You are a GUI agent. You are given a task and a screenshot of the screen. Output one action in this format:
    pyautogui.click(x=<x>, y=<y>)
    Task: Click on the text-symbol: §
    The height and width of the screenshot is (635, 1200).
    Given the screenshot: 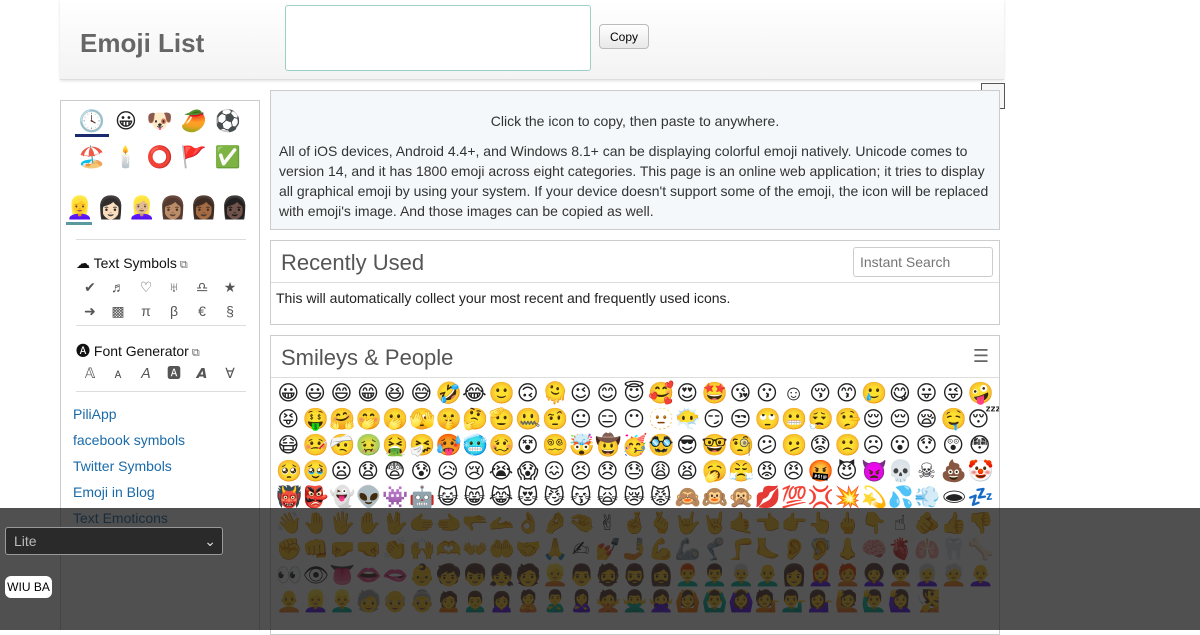 What is the action you would take?
    pyautogui.click(x=230, y=311)
    